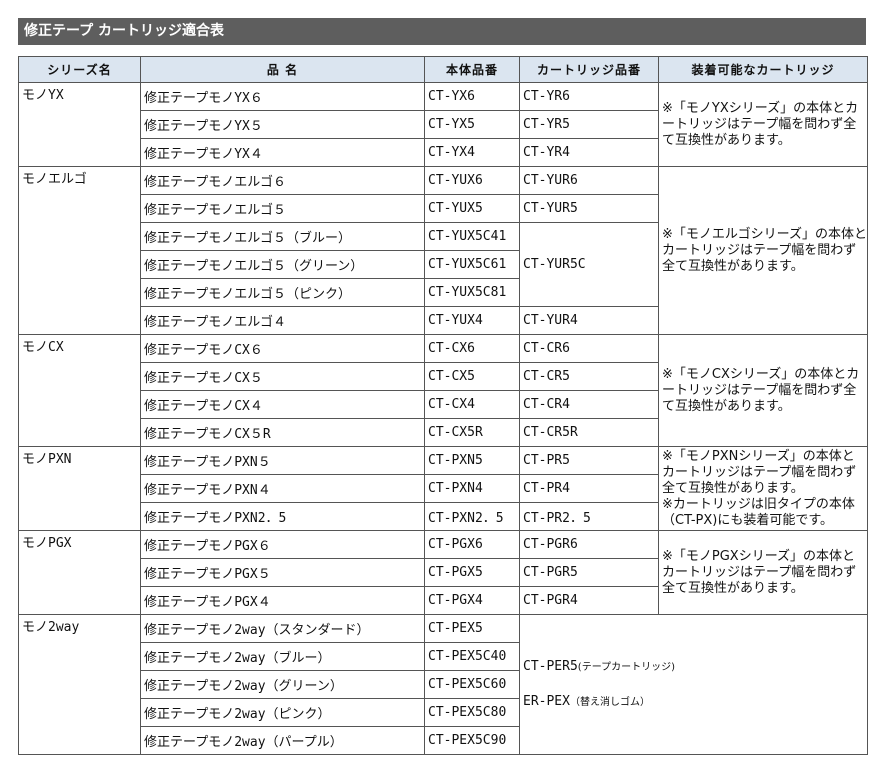 This screenshot has height=781, width=885. I want to click on product-name: 修正テープモノエルゴ６, so click(282, 180).